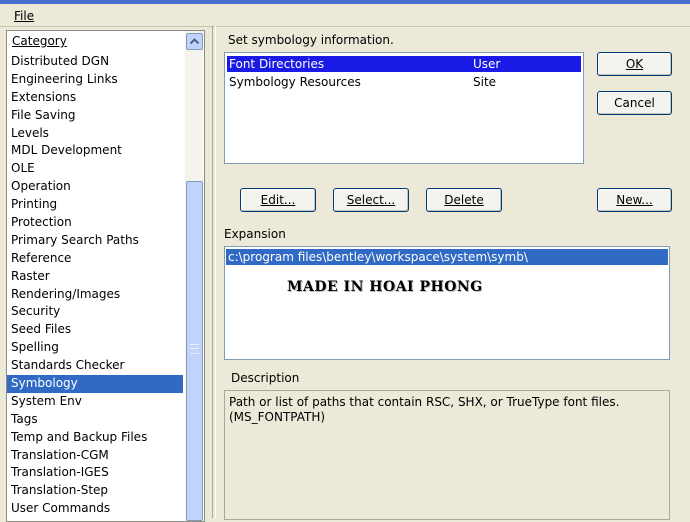  What do you see at coordinates (95, 295) in the screenshot?
I see `category-item: Rendering/Images` at bounding box center [95, 295].